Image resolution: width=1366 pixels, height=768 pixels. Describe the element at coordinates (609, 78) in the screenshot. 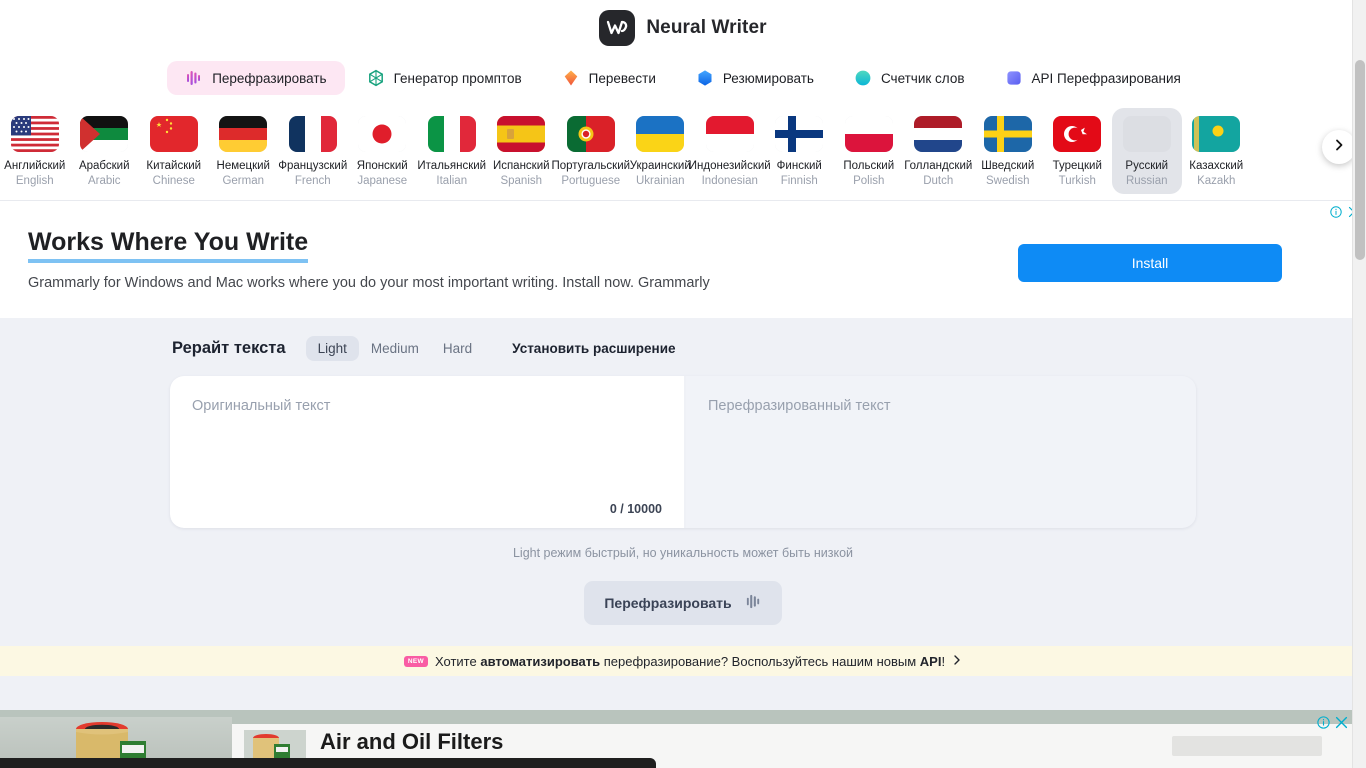

I see `tab-translate: Перевести` at that location.